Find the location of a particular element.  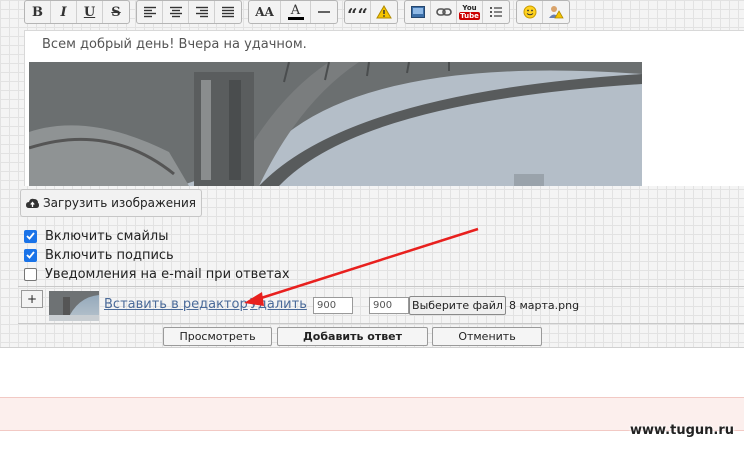

option-enable-smilies-label: Включить смайлы is located at coordinates (107, 236).